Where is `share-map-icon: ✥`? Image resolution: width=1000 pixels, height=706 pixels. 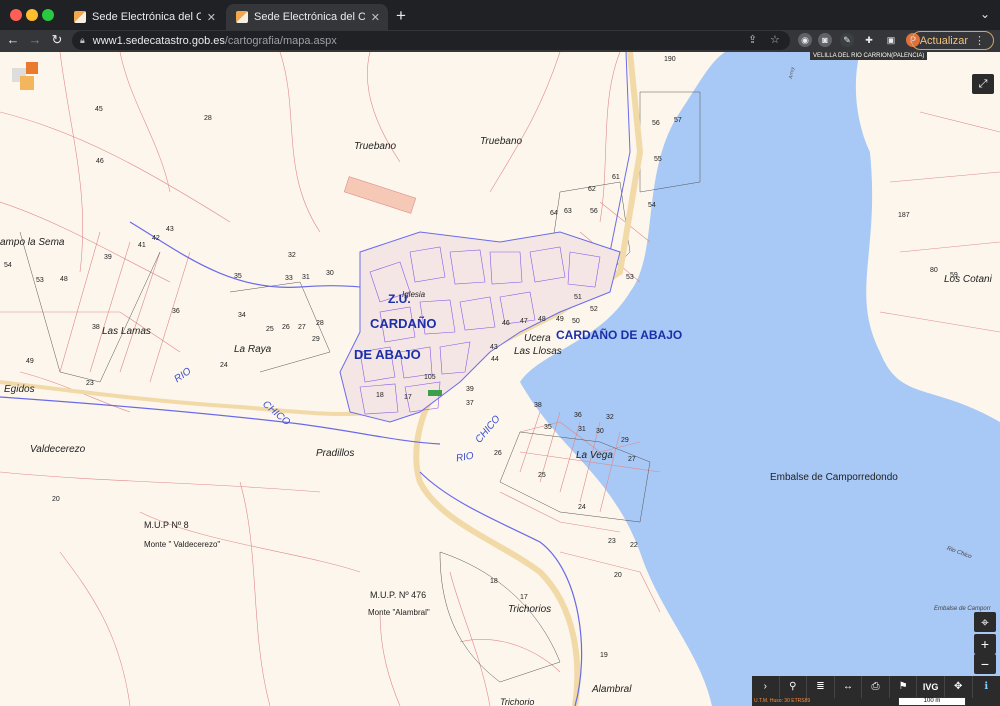 share-map-icon: ✥ is located at coordinates (959, 687).